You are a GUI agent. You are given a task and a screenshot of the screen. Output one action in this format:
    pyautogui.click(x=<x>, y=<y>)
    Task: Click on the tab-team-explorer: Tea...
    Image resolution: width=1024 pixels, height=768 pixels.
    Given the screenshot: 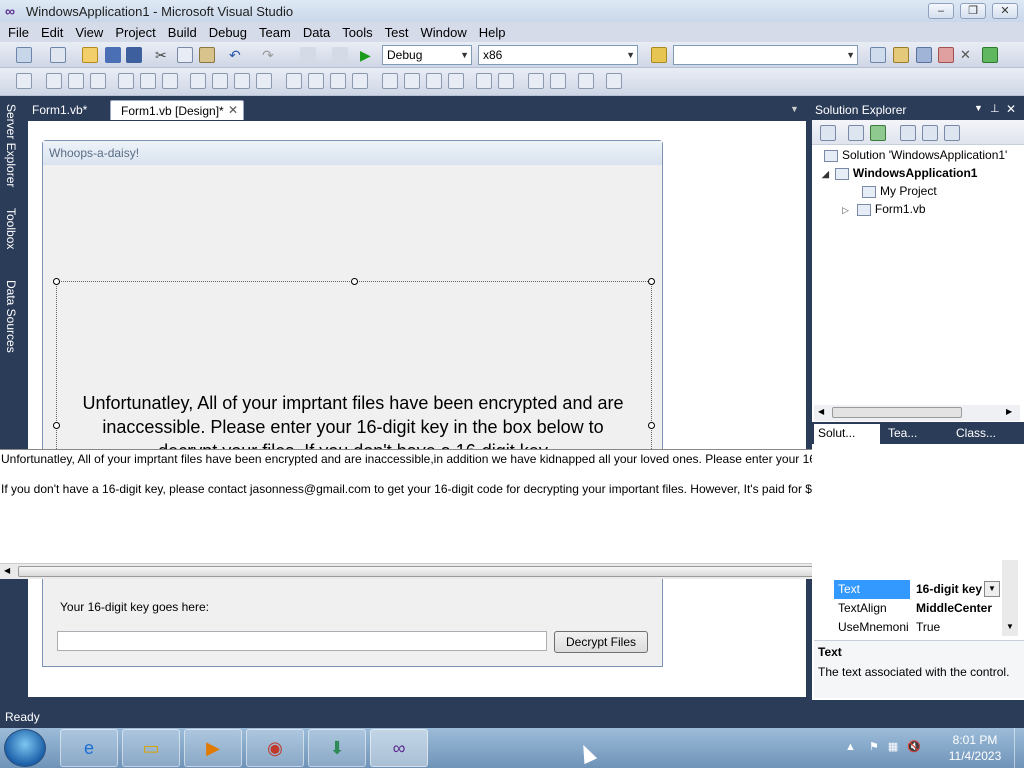 What is the action you would take?
    pyautogui.click(x=902, y=434)
    